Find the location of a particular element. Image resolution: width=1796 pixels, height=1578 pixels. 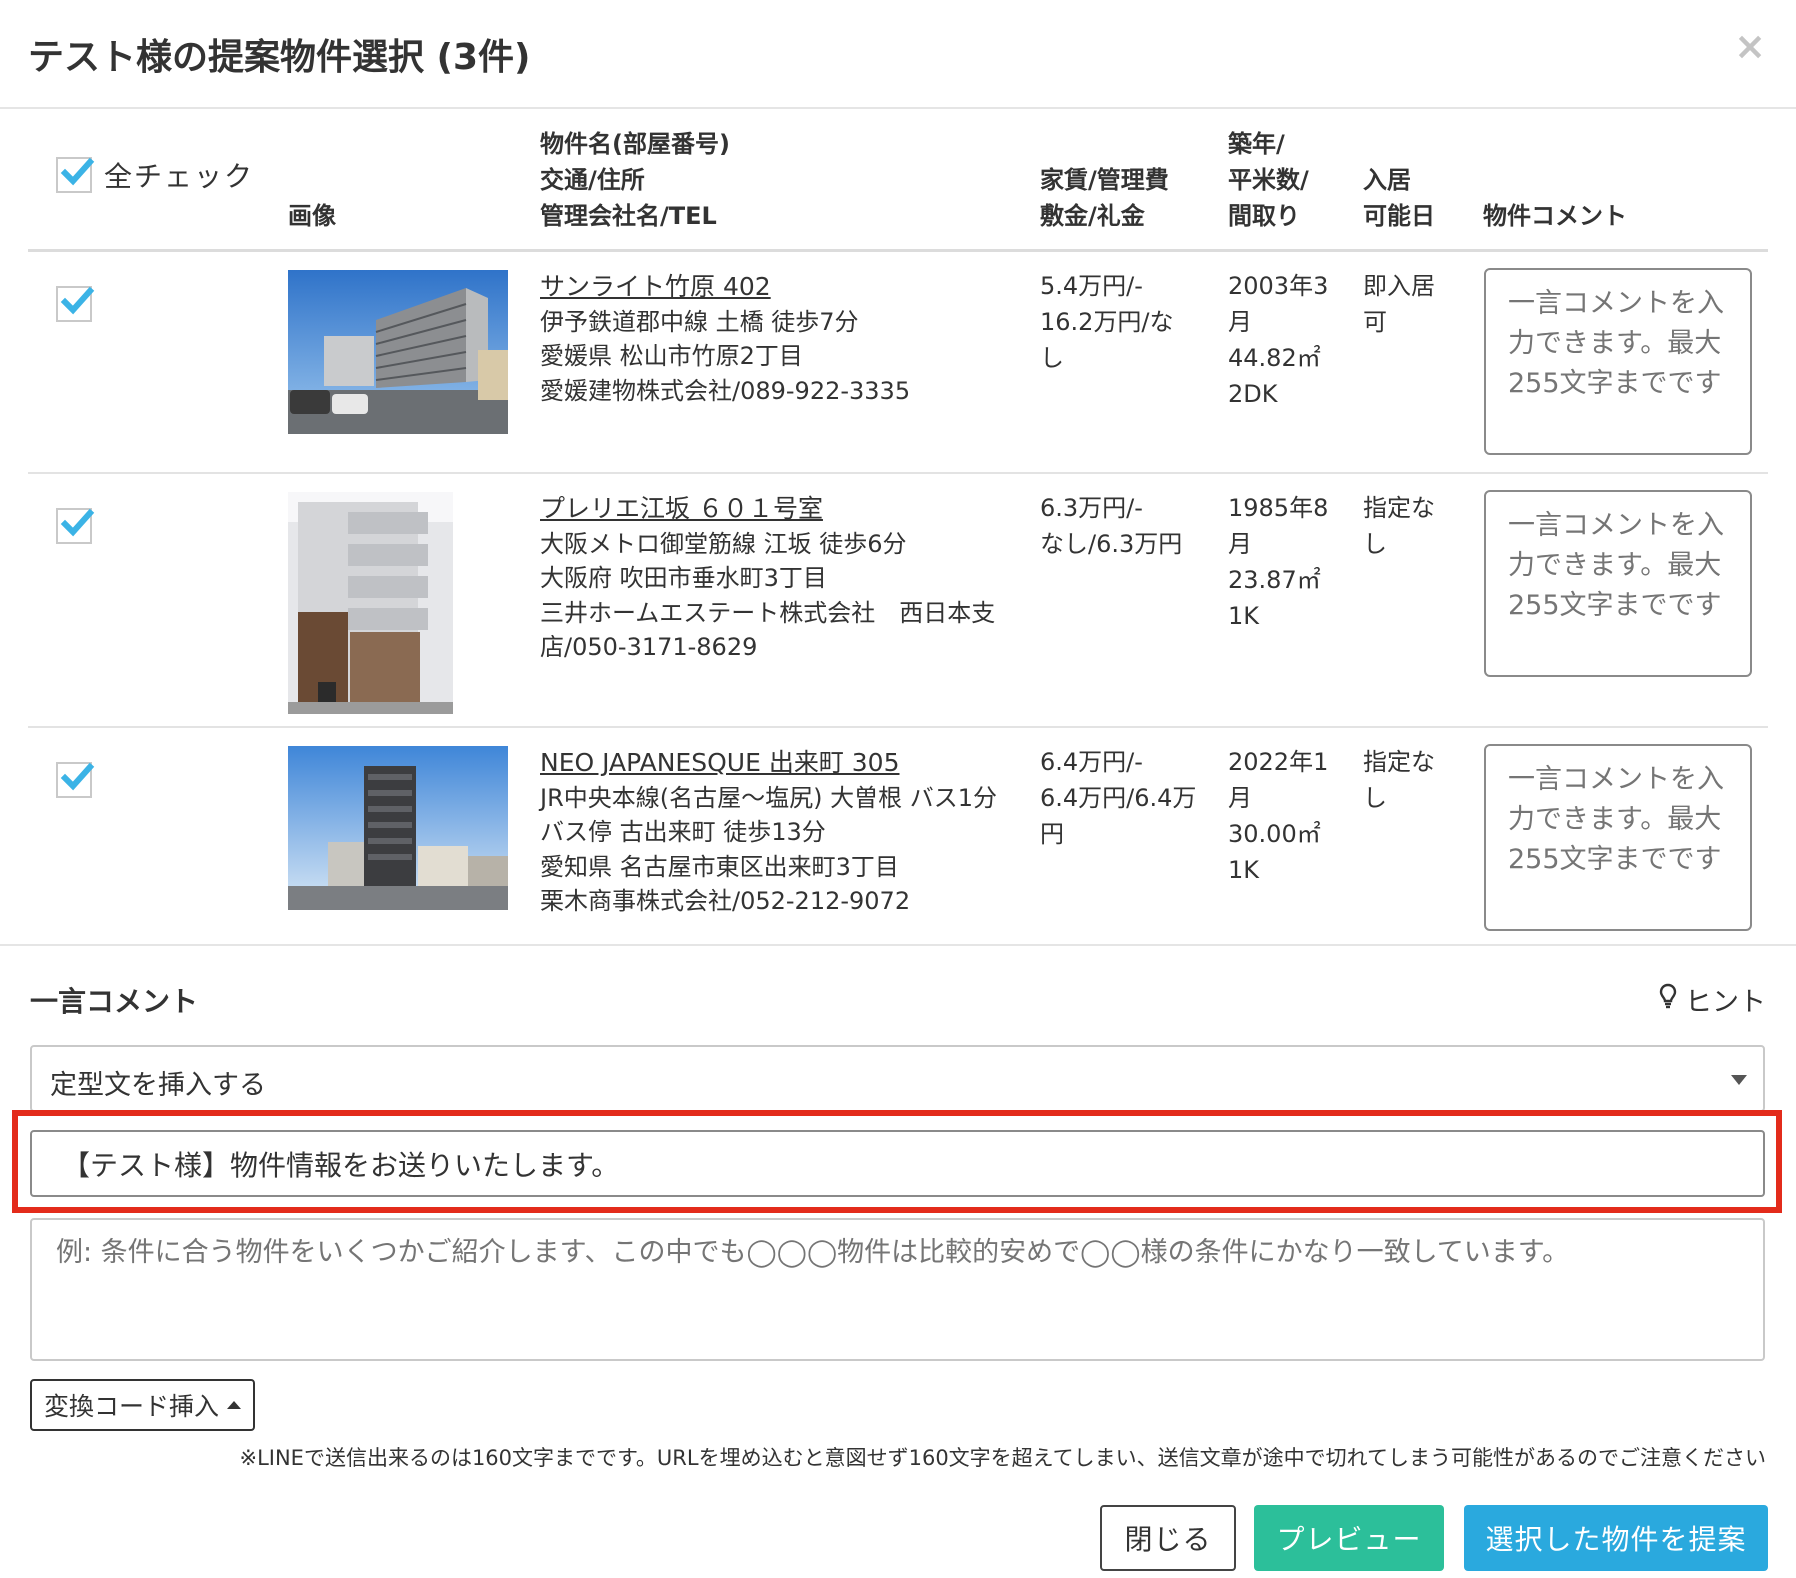

hint-label: ヒント is located at coordinates (1725, 1002).